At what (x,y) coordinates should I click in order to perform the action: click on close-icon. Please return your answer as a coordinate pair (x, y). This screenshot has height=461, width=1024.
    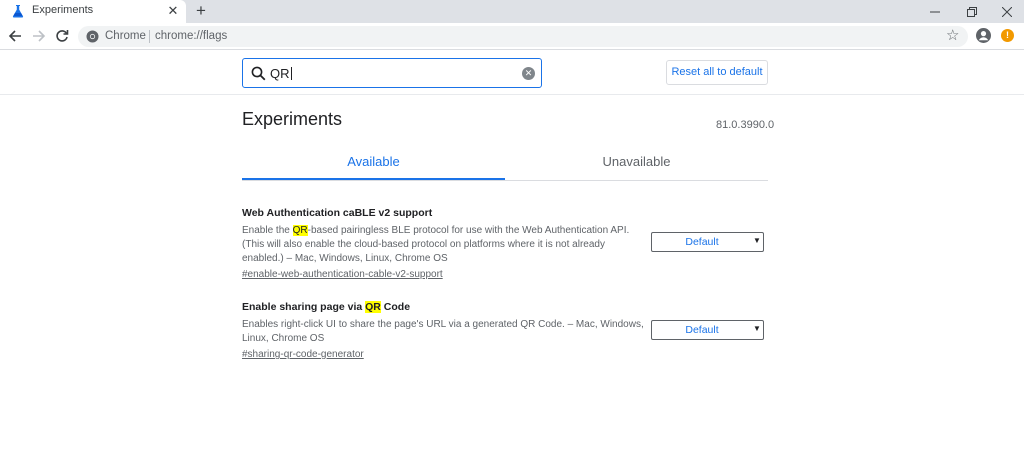
    Looking at the image, I should click on (1007, 11).